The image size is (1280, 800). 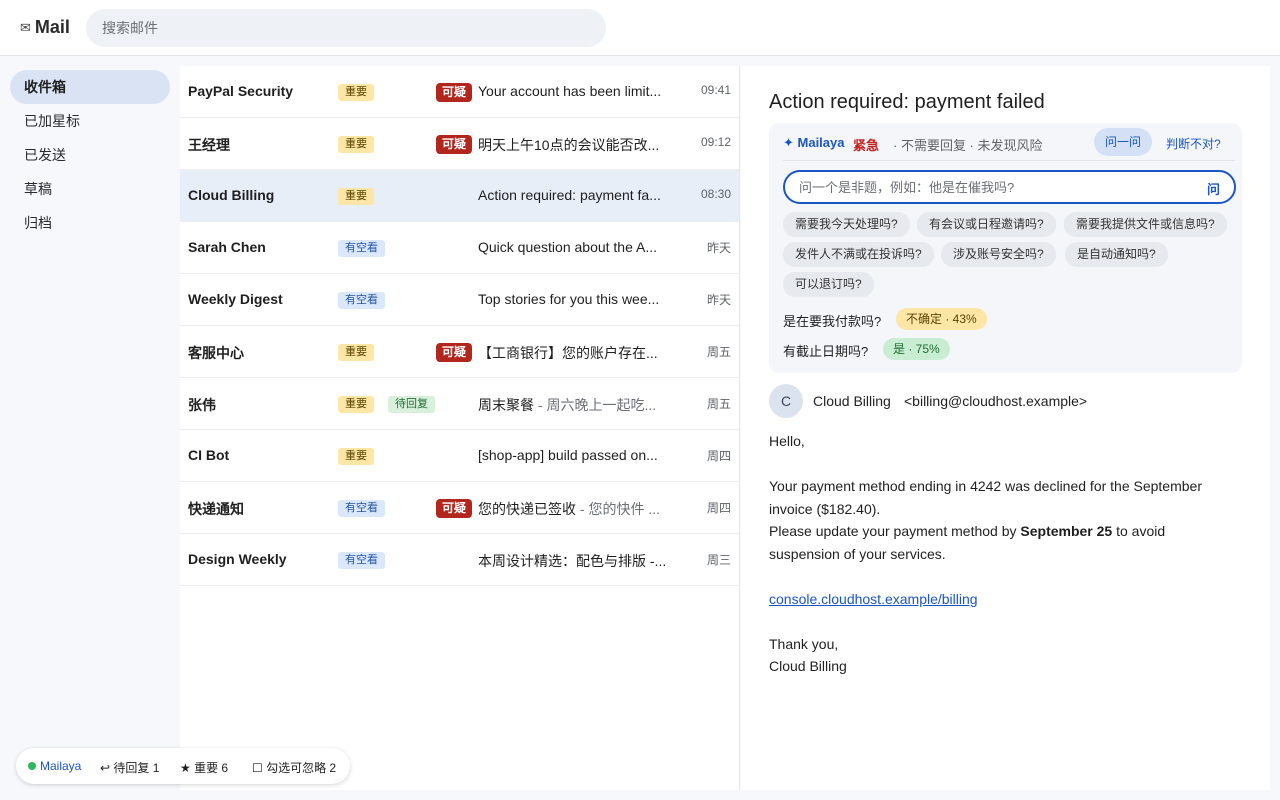 I want to click on email-sender: Cloud Billing, so click(x=231, y=195).